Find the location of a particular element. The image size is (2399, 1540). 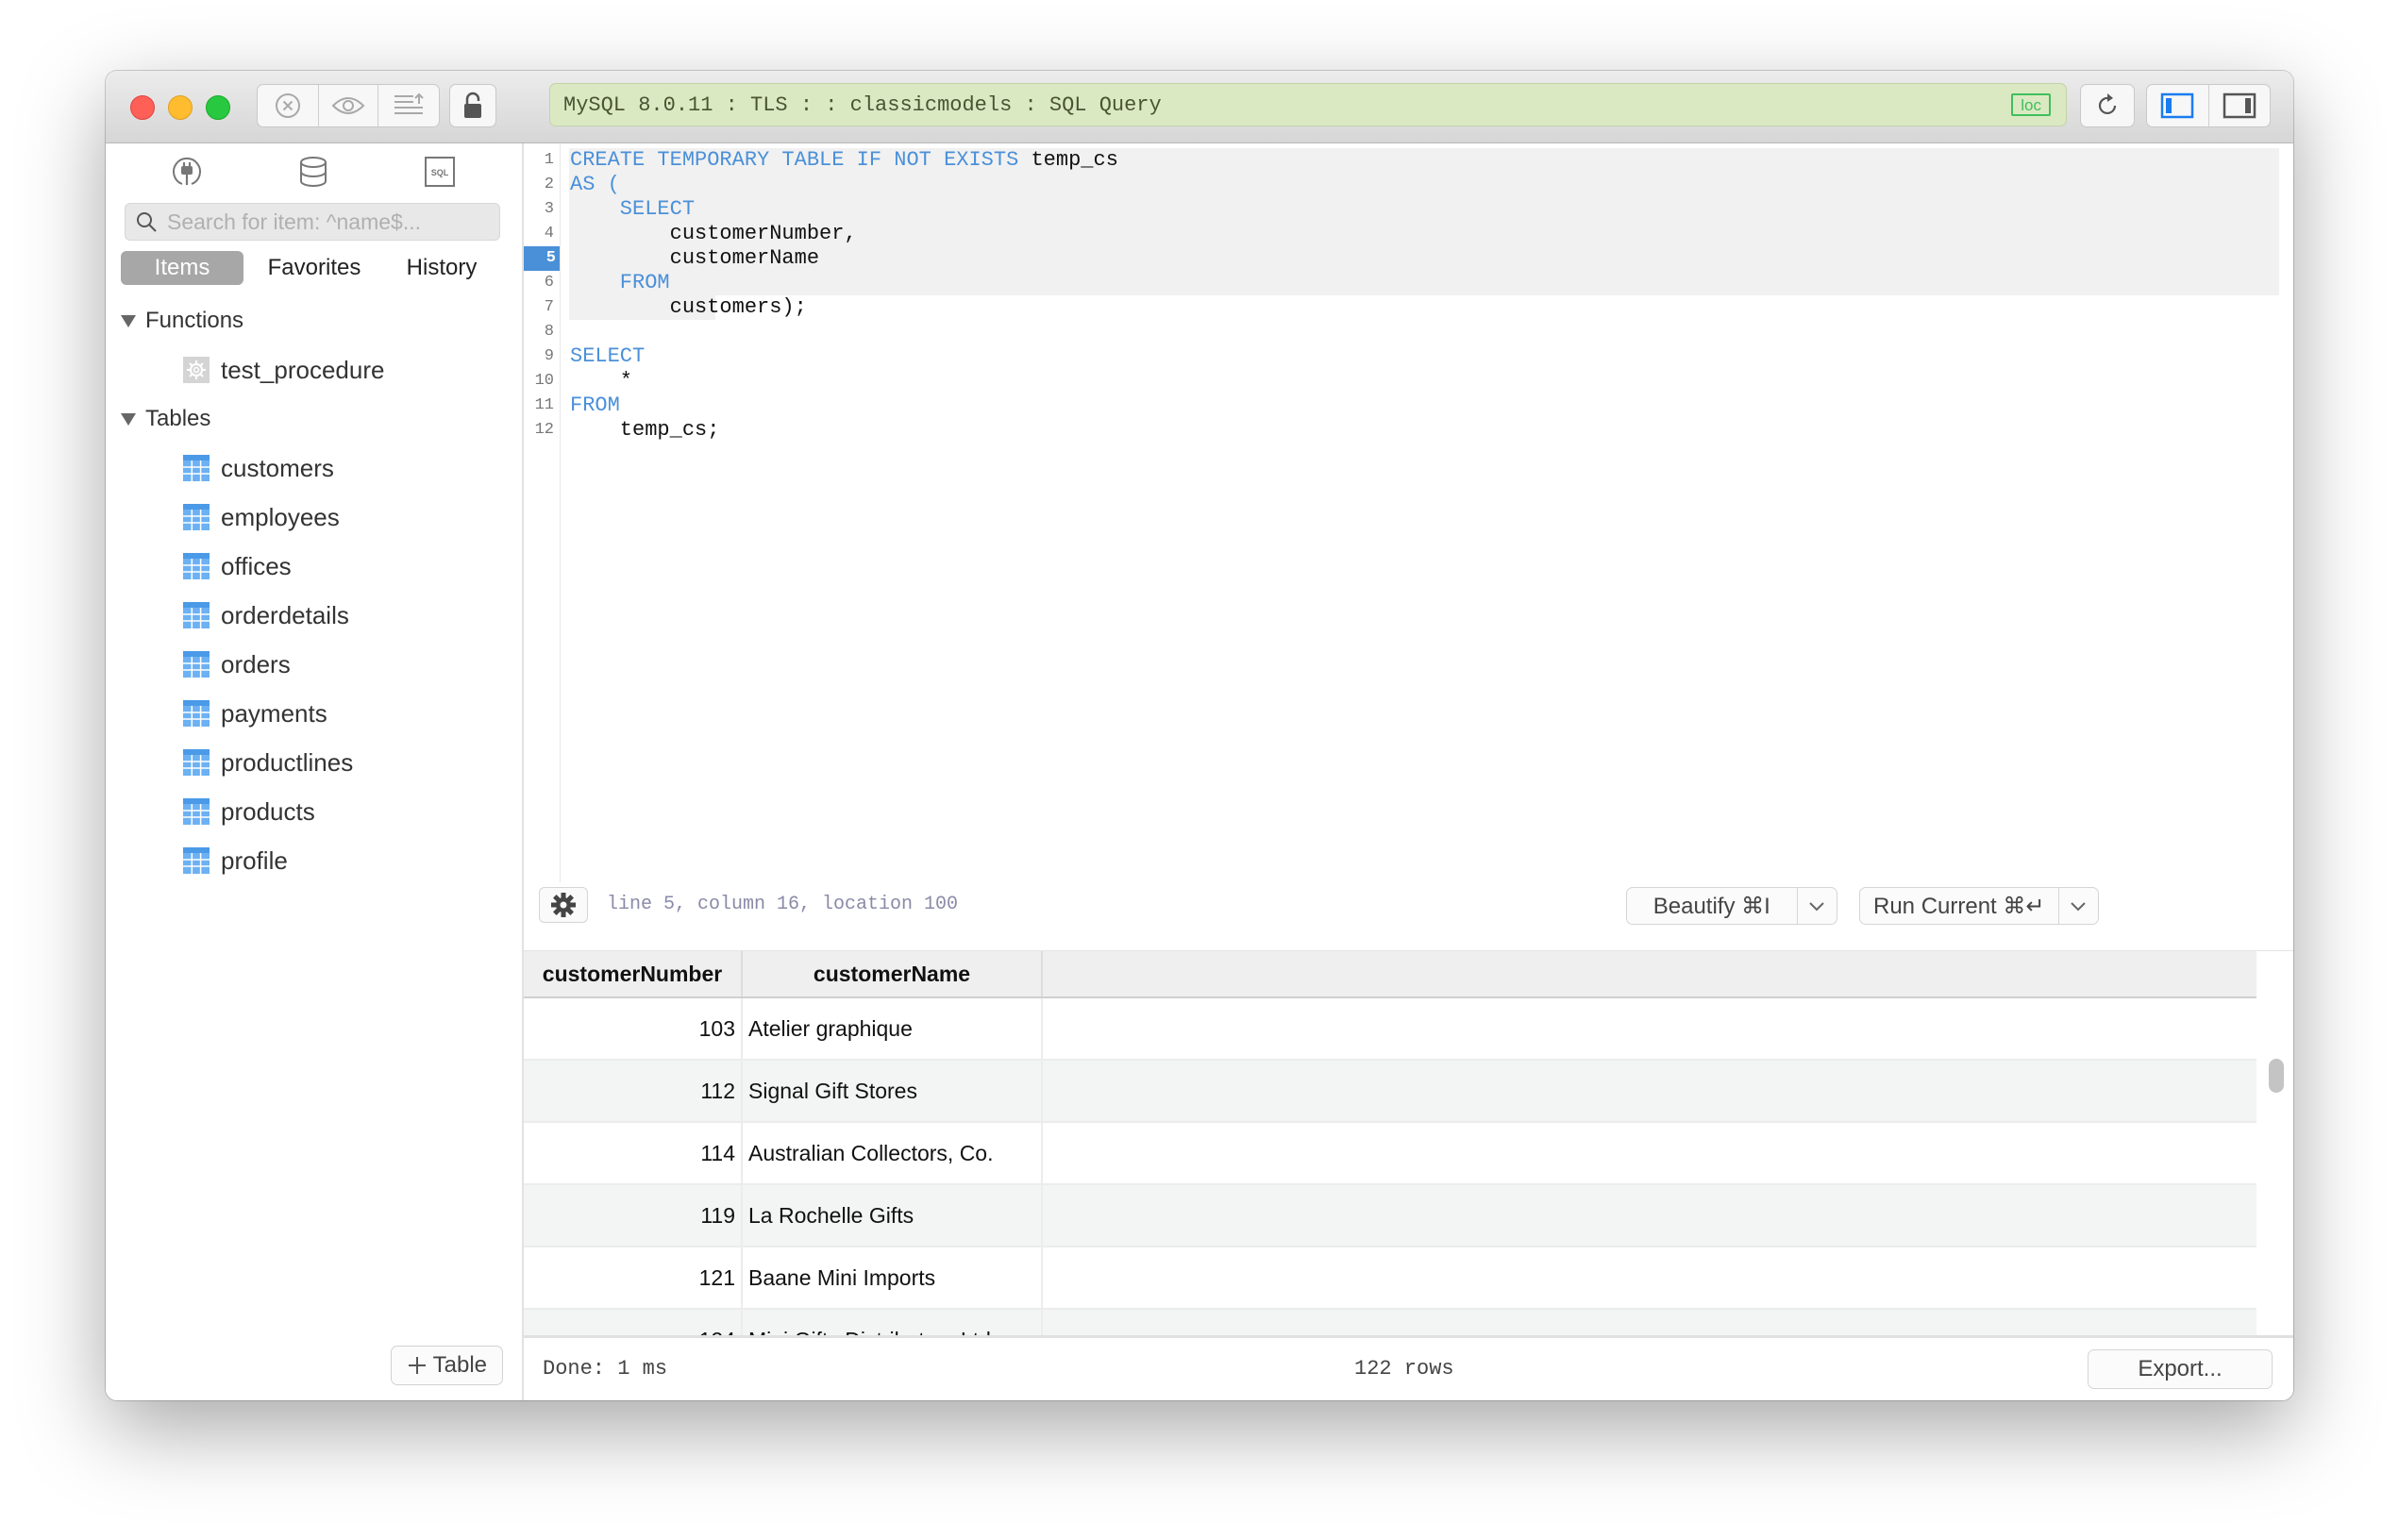

group-label: Tables is located at coordinates (178, 418).